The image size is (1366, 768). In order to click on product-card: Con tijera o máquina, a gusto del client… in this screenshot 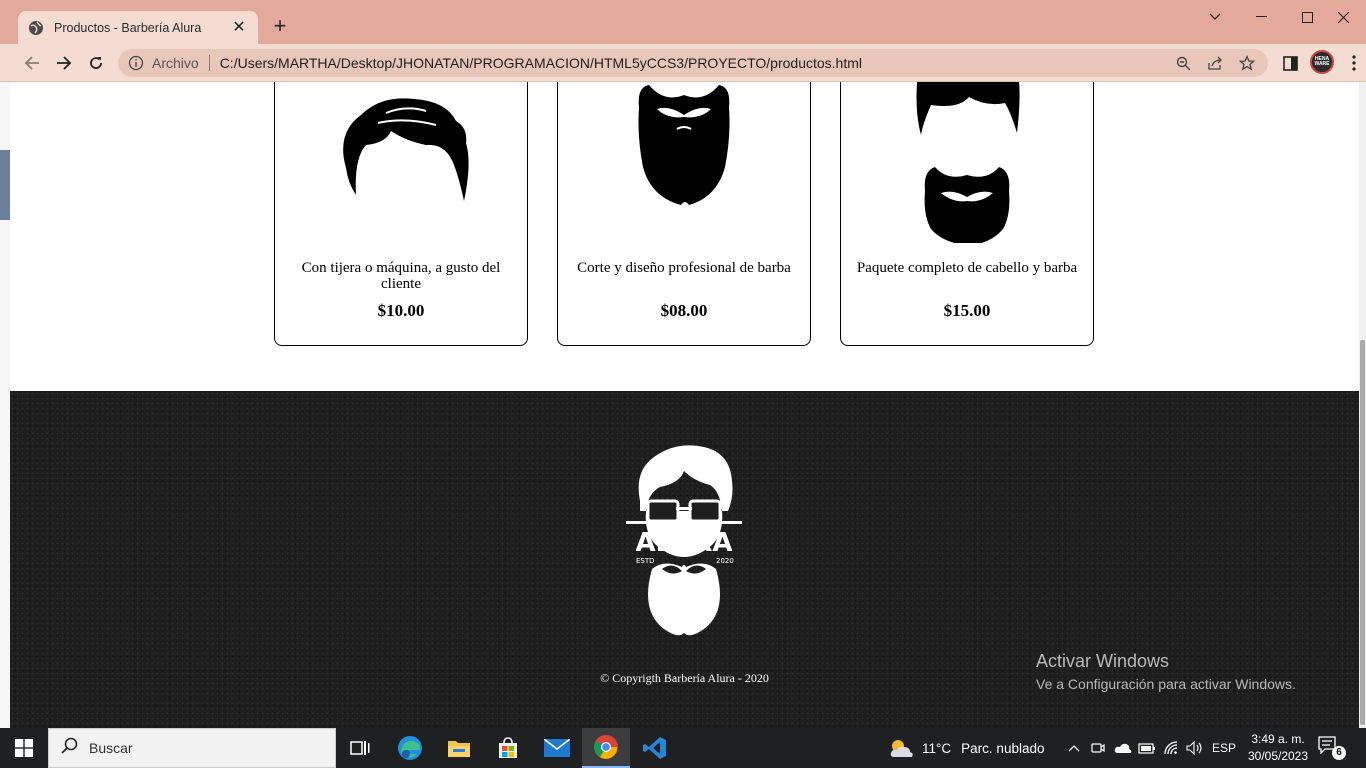, I will do `click(401, 214)`.